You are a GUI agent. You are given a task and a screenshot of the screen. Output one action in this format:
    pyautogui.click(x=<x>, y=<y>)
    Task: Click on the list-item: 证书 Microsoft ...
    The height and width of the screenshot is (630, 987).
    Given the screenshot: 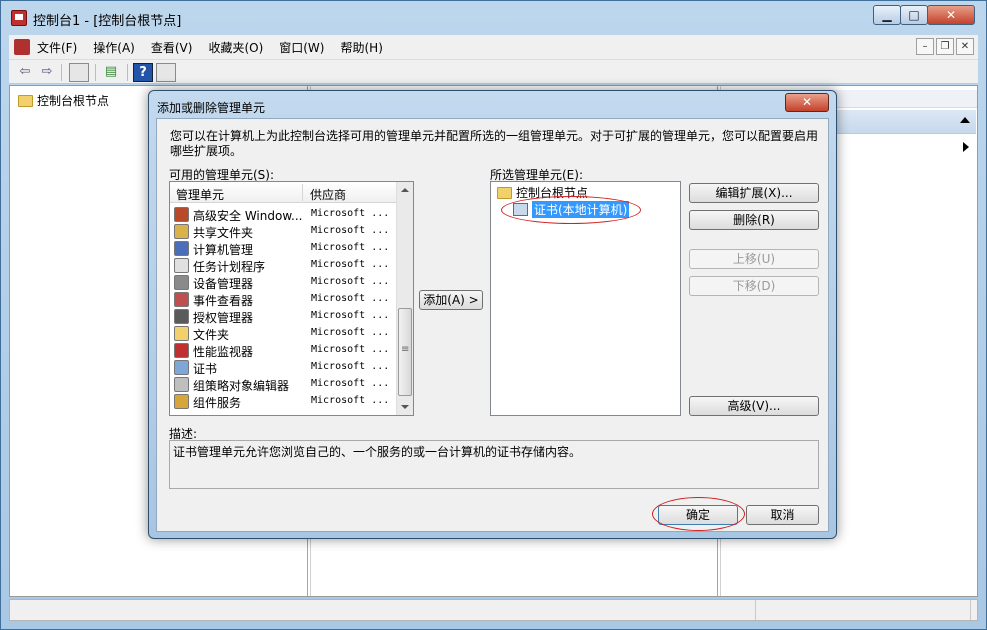 What is the action you would take?
    pyautogui.click(x=285, y=367)
    